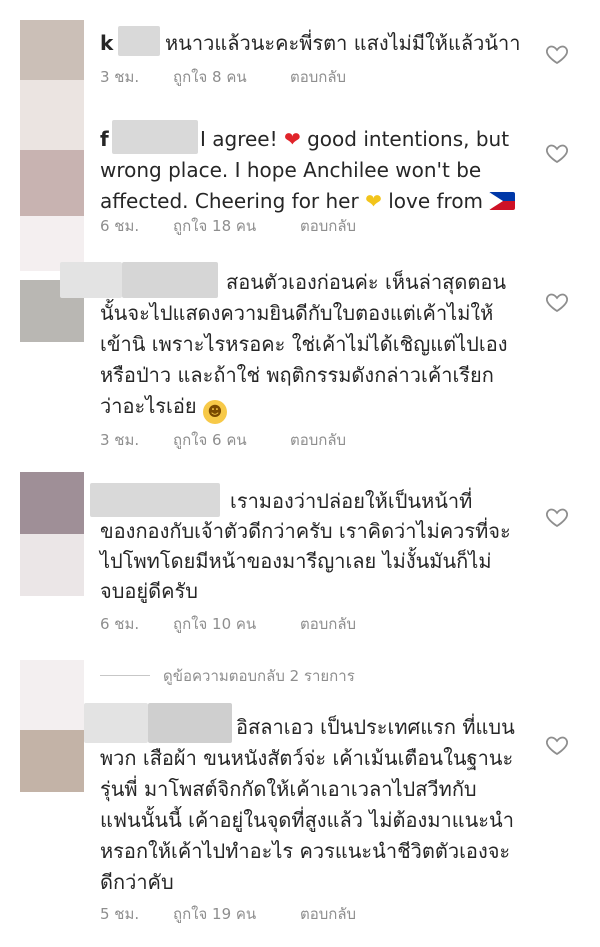  What do you see at coordinates (291, 170) in the screenshot?
I see `comment-text: wrong place. I hope Anchilee won't be` at bounding box center [291, 170].